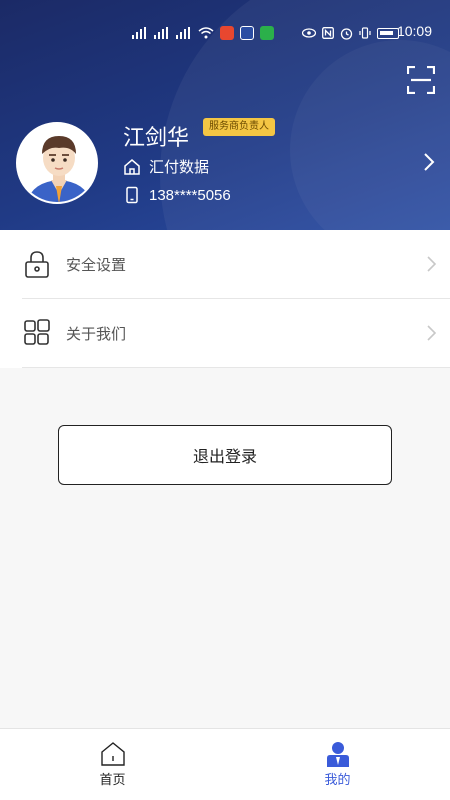 This screenshot has height=800, width=450. I want to click on grid-icon, so click(37, 332).